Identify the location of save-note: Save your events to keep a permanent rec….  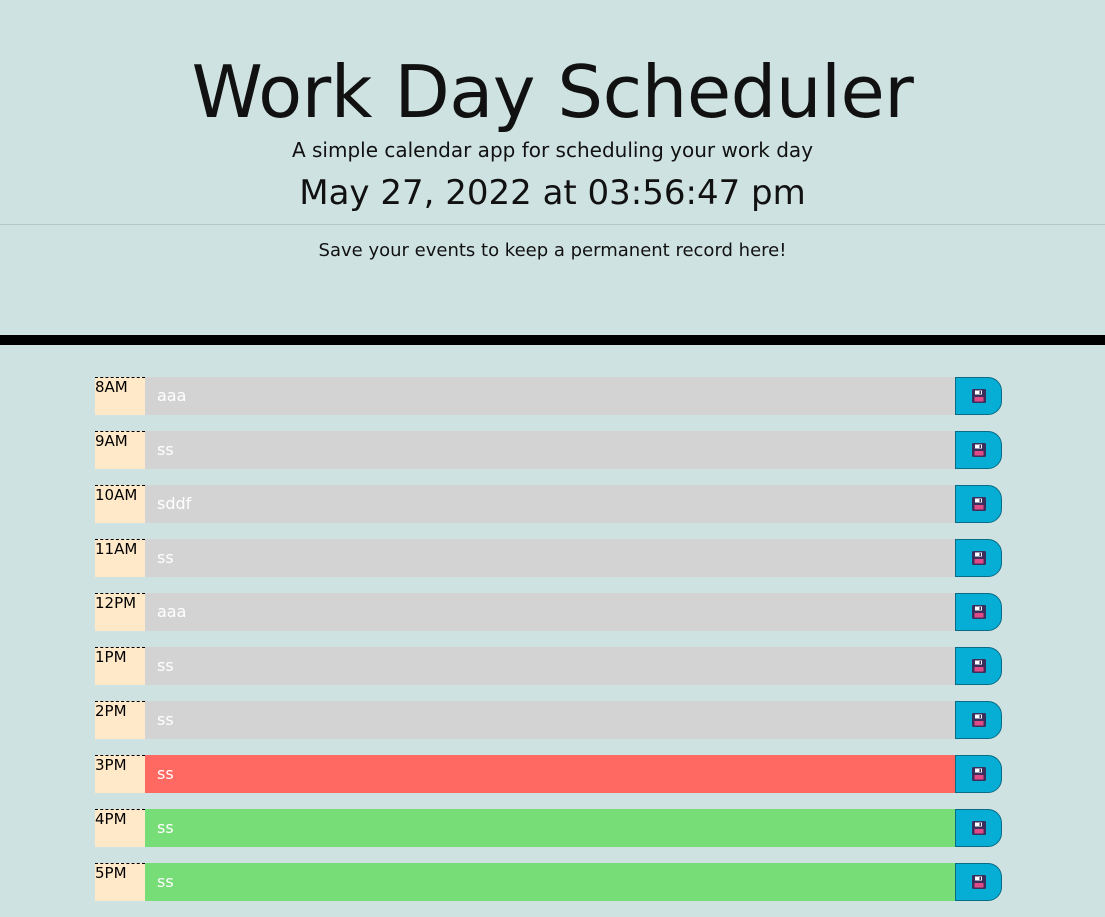
(552, 250).